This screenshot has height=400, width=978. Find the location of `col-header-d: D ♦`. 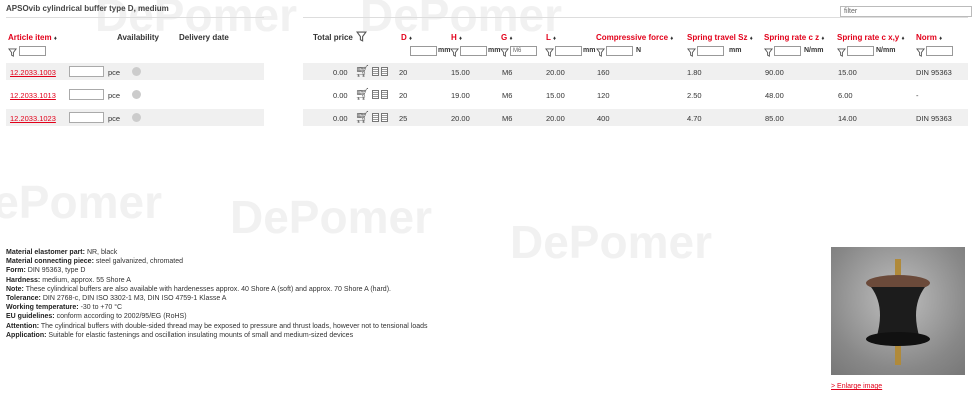

col-header-d: D ♦ is located at coordinates (406, 37).